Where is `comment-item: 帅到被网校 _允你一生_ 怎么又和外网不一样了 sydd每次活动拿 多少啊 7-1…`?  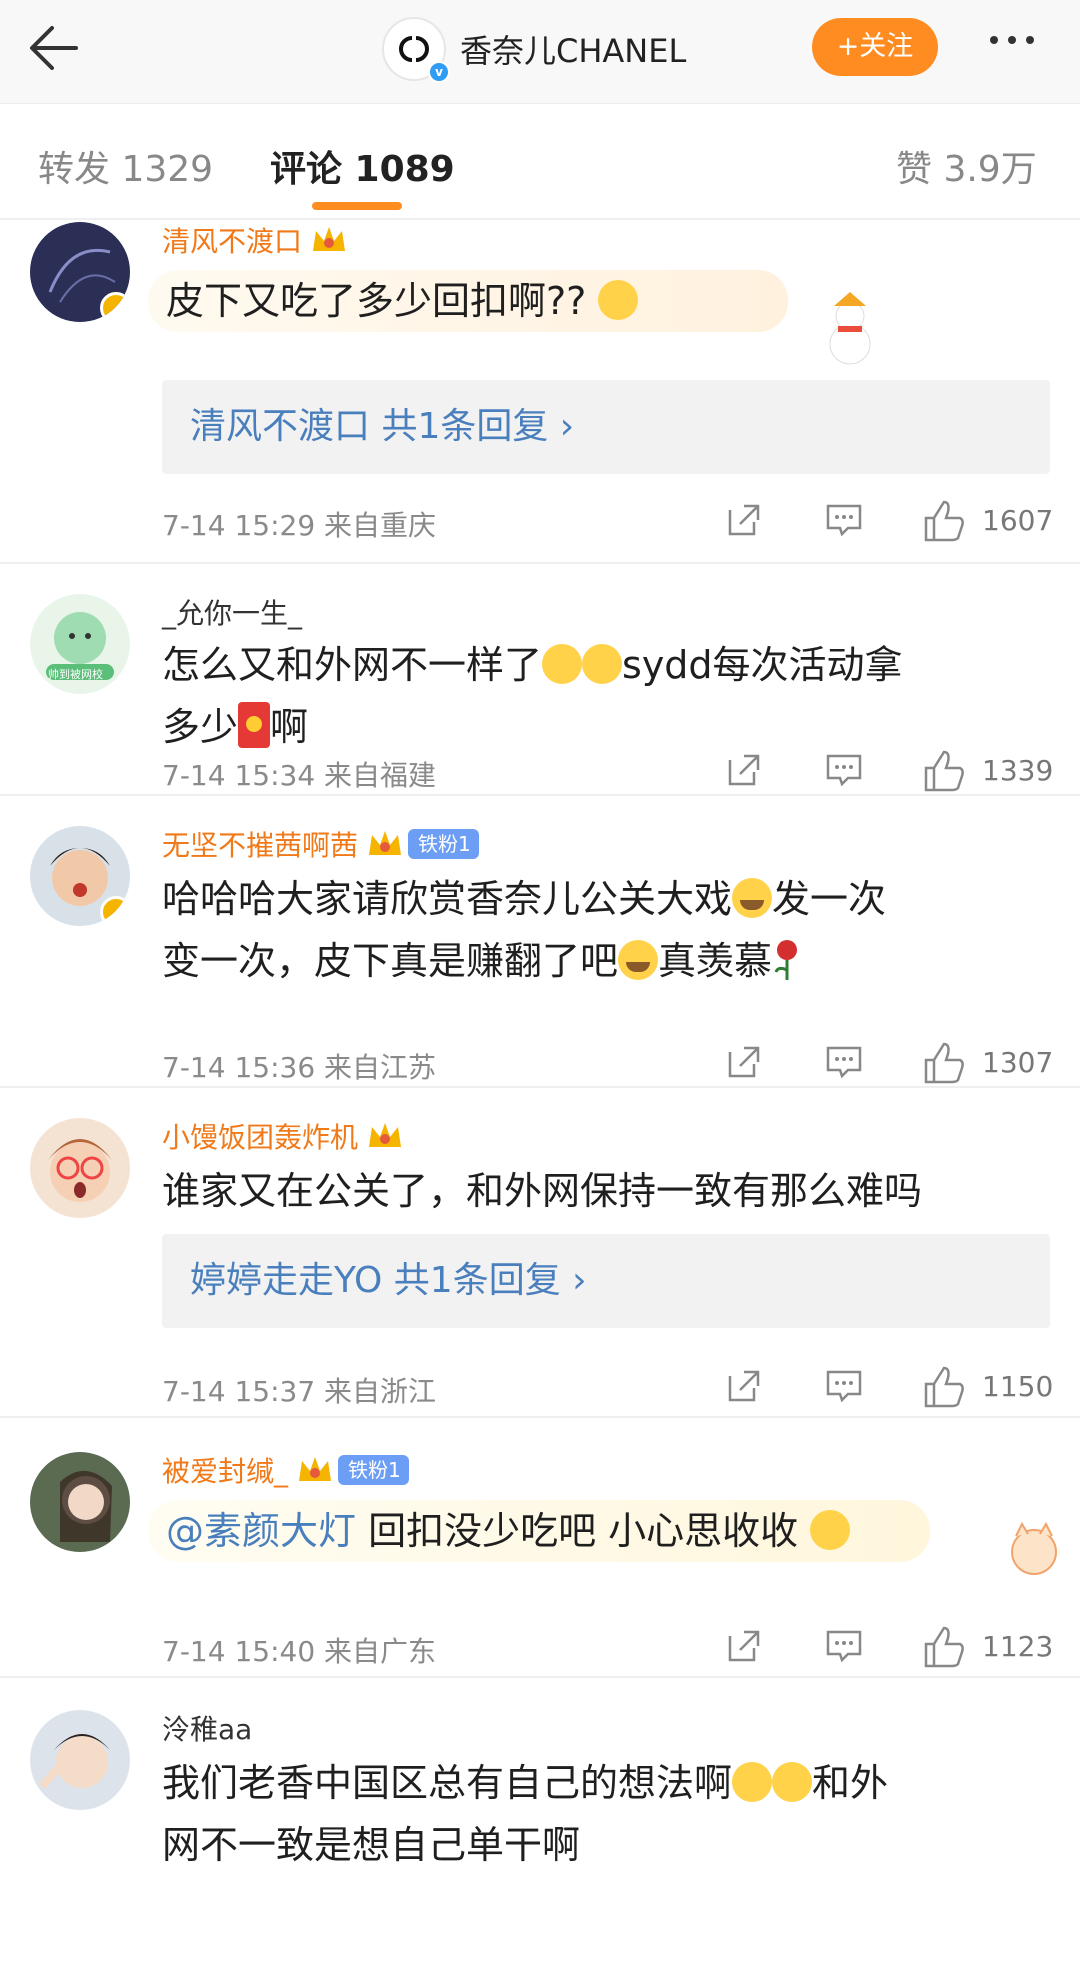 comment-item: 帅到被网校 _允你一生_ 怎么又和外网不一样了 sydd每次活动拿 多少啊 7-1… is located at coordinates (540, 680).